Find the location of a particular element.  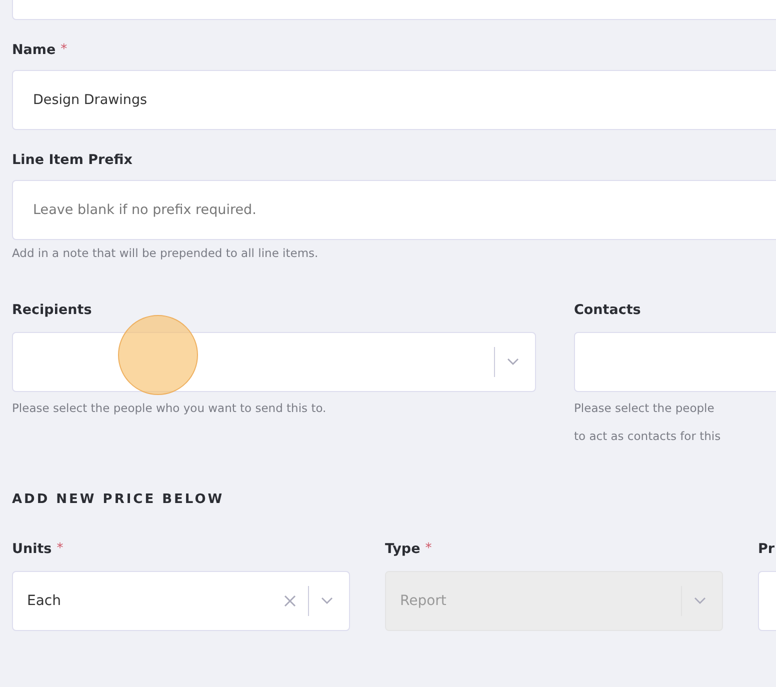

field-label: Line Item Prefix is located at coordinates (72, 160).